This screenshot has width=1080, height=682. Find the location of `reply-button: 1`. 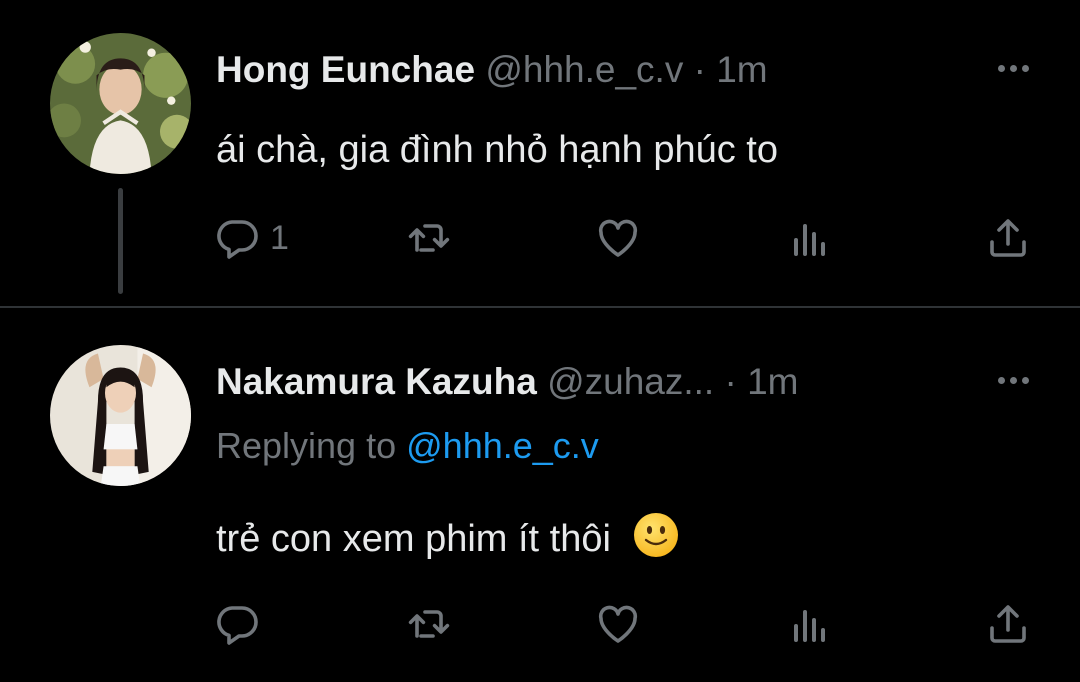

reply-button: 1 is located at coordinates (251, 238).